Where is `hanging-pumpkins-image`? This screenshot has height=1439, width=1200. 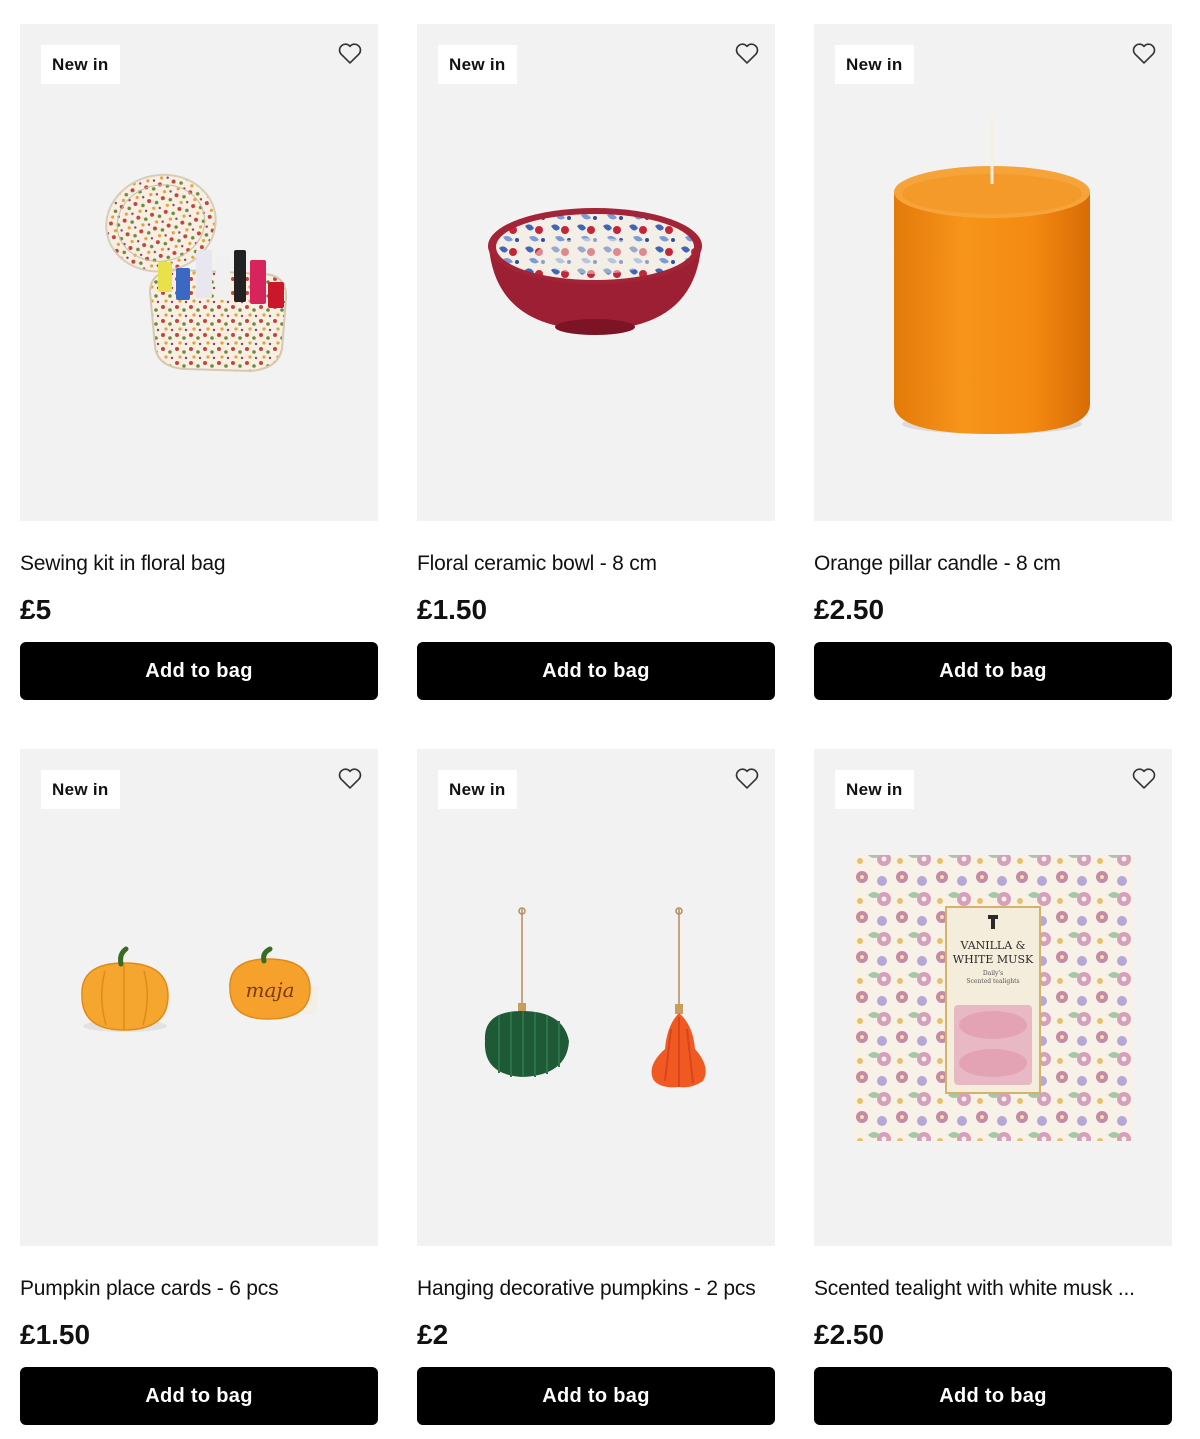
hanging-pumpkins-image is located at coordinates (595, 997).